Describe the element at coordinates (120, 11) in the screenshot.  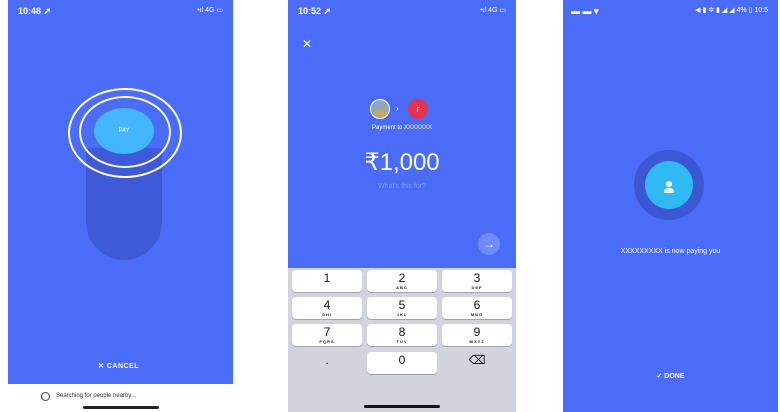
I see `status-bar: 10:48 ➚ •ıl 4G ▭` at that location.